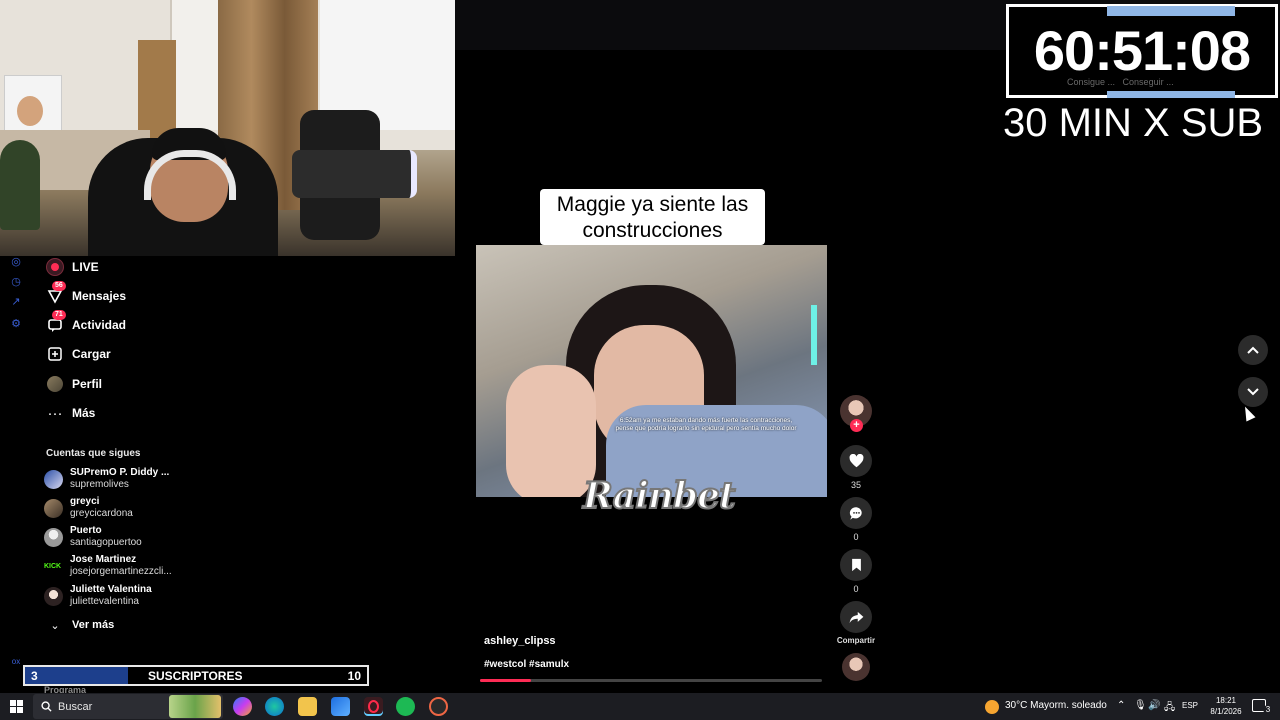  I want to click on share-action: Compartir, so click(856, 623).